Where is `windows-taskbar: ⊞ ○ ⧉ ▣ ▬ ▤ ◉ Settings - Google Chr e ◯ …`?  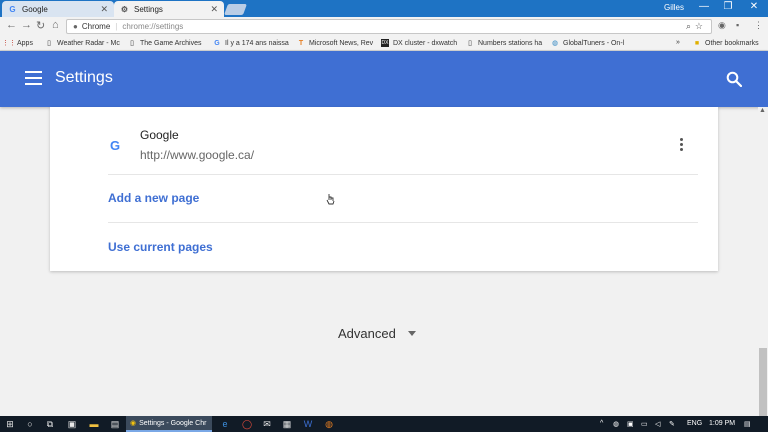 windows-taskbar: ⊞ ○ ⧉ ▣ ▬ ▤ ◉ Settings - Google Chr e ◯ … is located at coordinates (384, 424).